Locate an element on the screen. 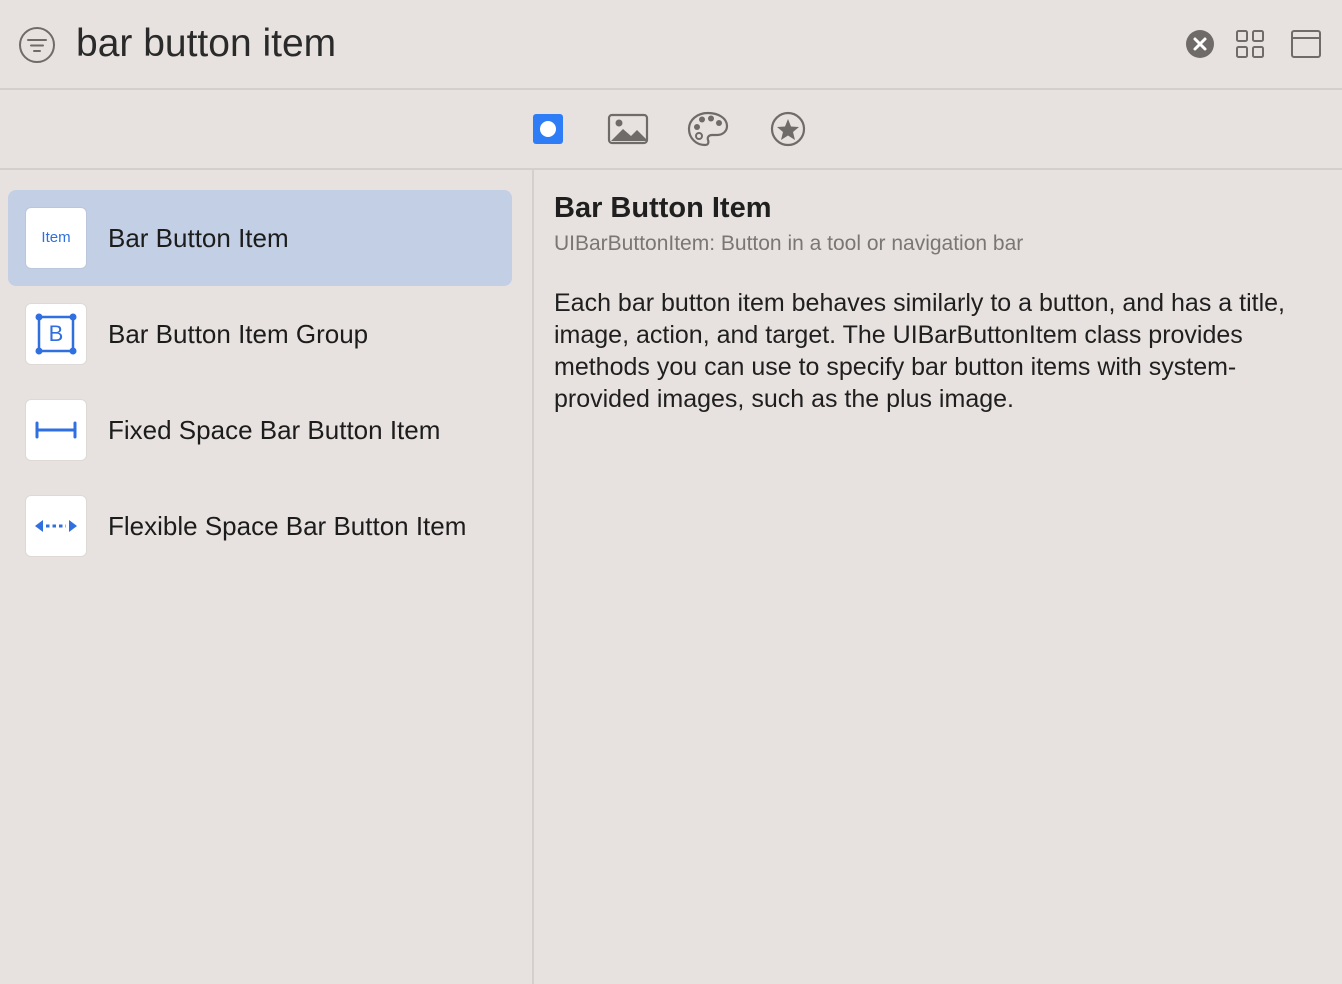 The height and width of the screenshot is (984, 1342). fixed-space-icon is located at coordinates (56, 430).